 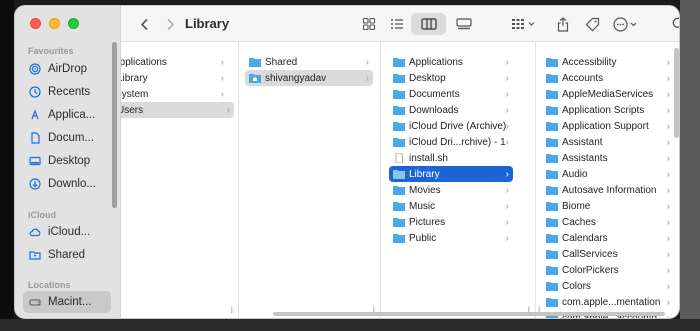 I want to click on background-bottom, so click(x=350, y=325).